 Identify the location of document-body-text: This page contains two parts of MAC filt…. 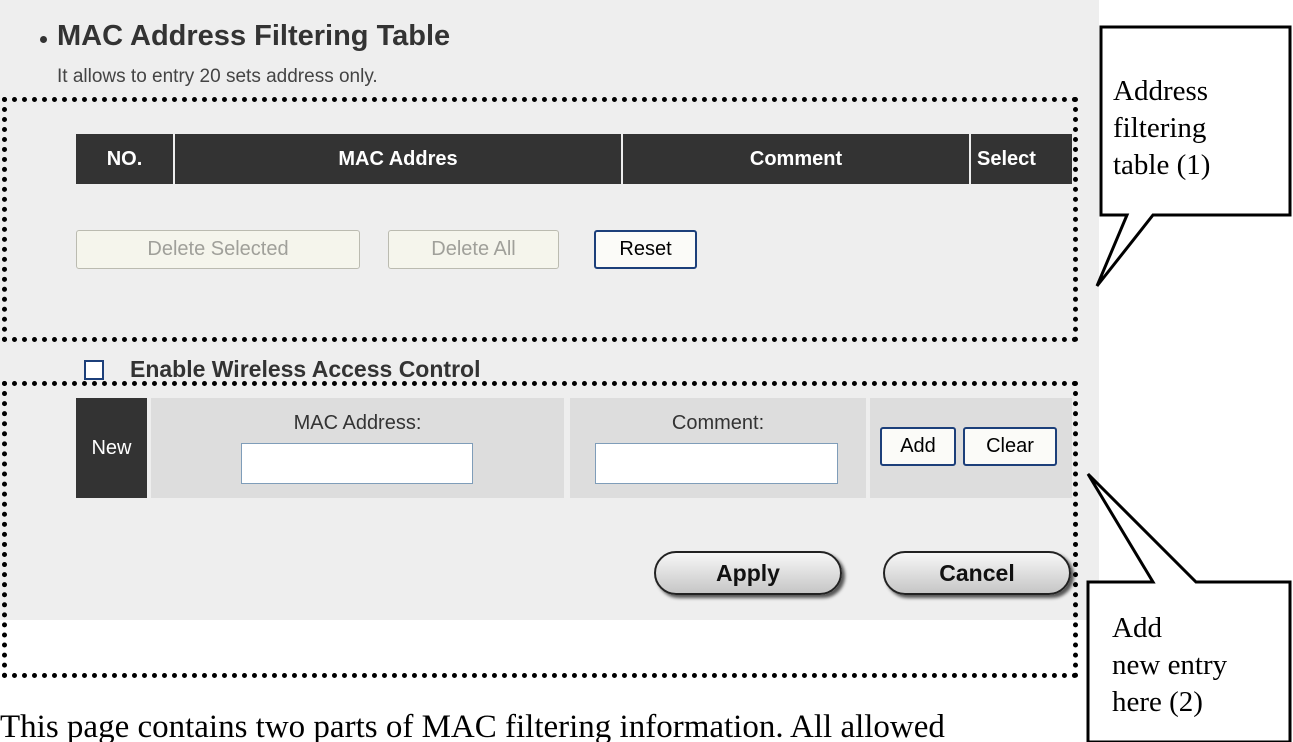
(472, 725).